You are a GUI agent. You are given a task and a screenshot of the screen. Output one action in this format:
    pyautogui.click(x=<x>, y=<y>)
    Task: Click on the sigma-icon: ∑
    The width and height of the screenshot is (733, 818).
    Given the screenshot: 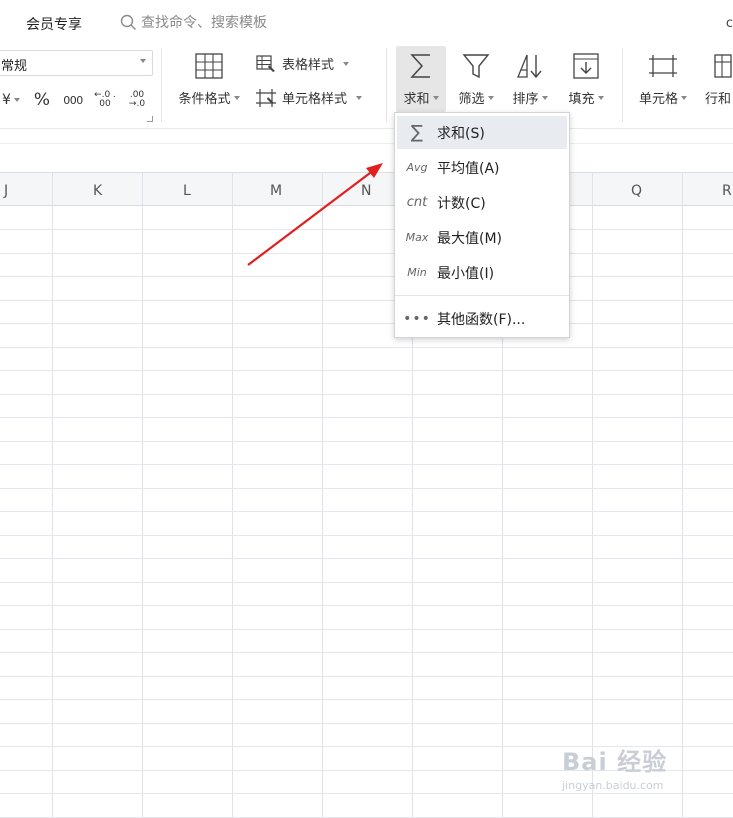 What is the action you would take?
    pyautogui.click(x=417, y=132)
    